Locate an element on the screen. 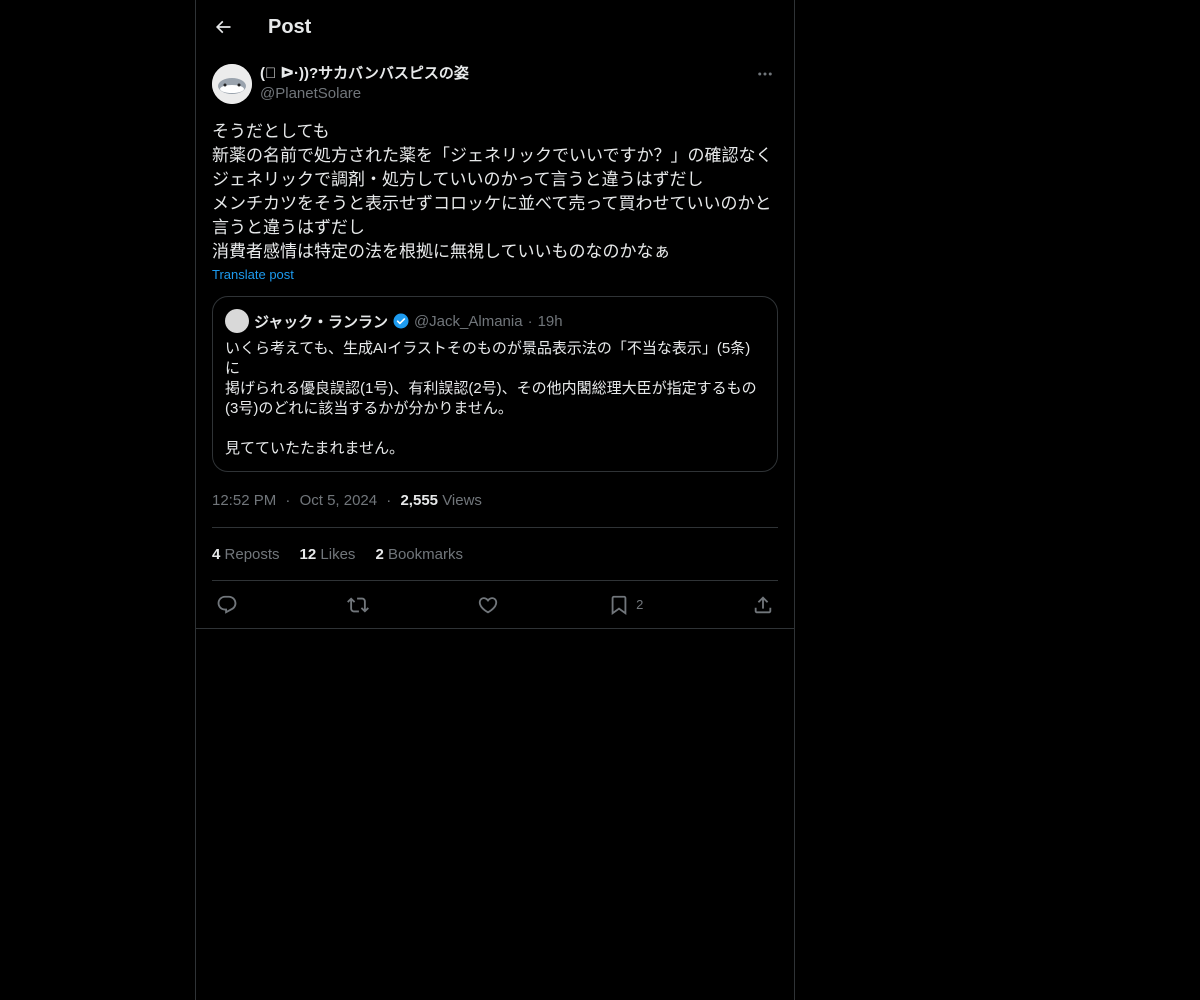 The width and height of the screenshot is (1200, 1000). avatar is located at coordinates (232, 84).